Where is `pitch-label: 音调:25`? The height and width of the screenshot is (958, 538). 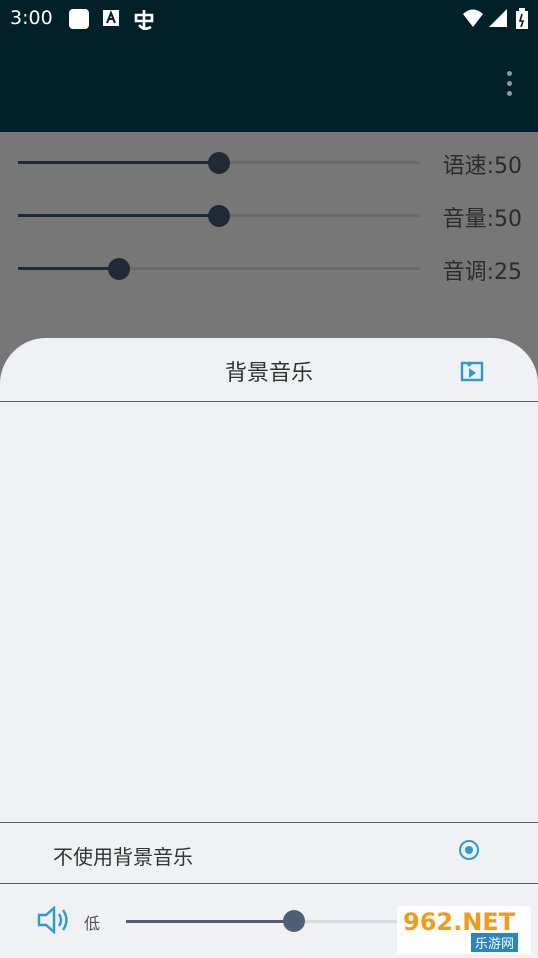 pitch-label: 音调:25 is located at coordinates (482, 272).